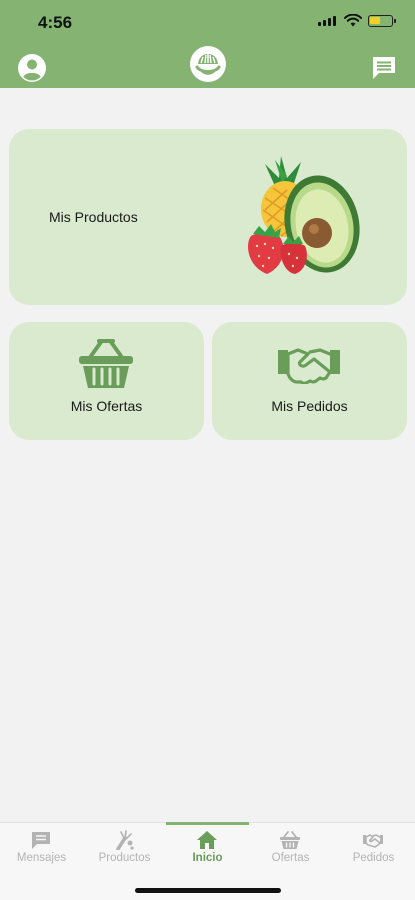  I want to click on produce-icon, so click(125, 840).